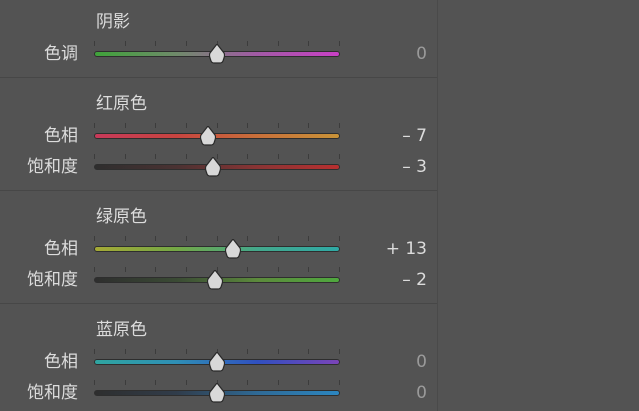  I want to click on slider-row-red-hue: 色相 – 7, so click(218, 136).